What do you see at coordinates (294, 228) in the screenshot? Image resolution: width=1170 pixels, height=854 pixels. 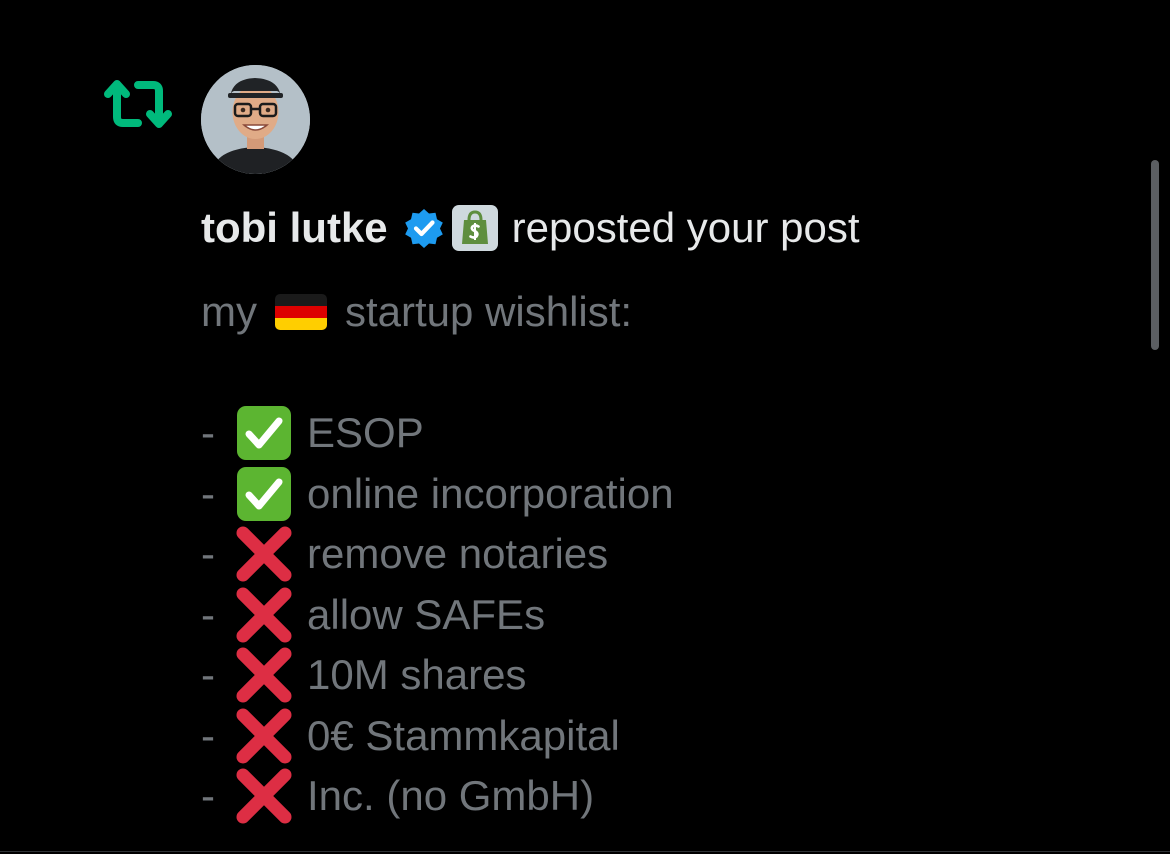 I see `user-name: tobi lutke` at bounding box center [294, 228].